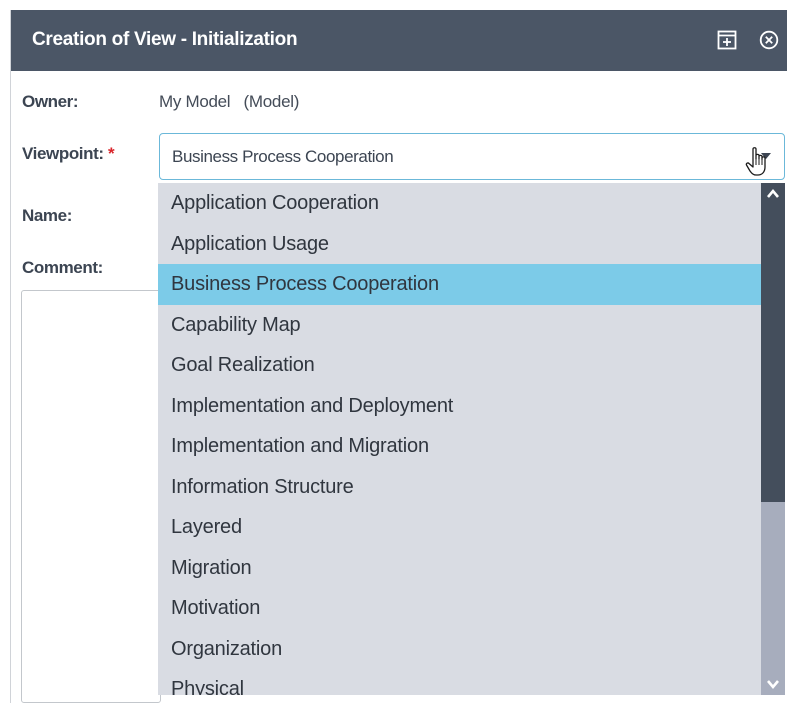 This screenshot has height=703, width=787. I want to click on dropdown-option: Physical, so click(459, 682).